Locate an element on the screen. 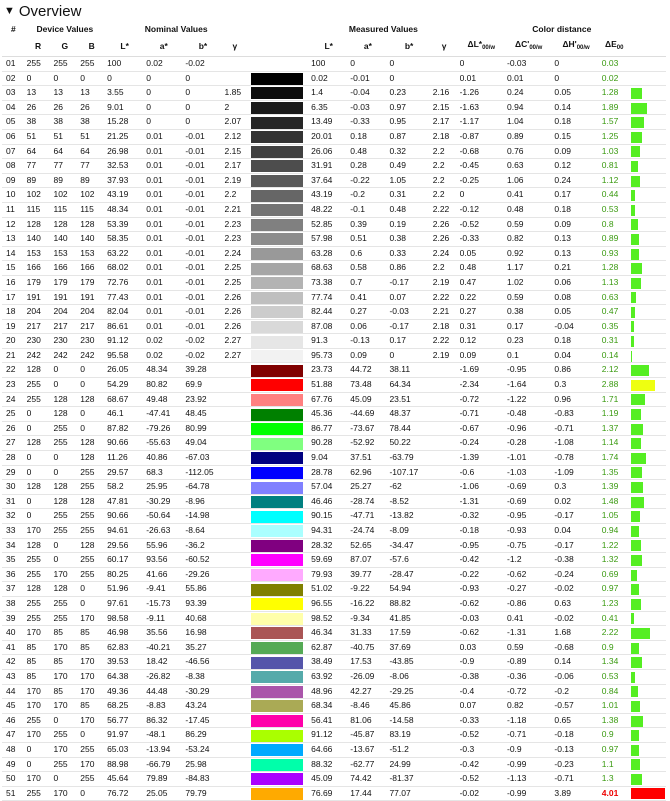 The height and width of the screenshot is (801, 670). measured-b-cell: -57.6 is located at coordinates (409, 560).